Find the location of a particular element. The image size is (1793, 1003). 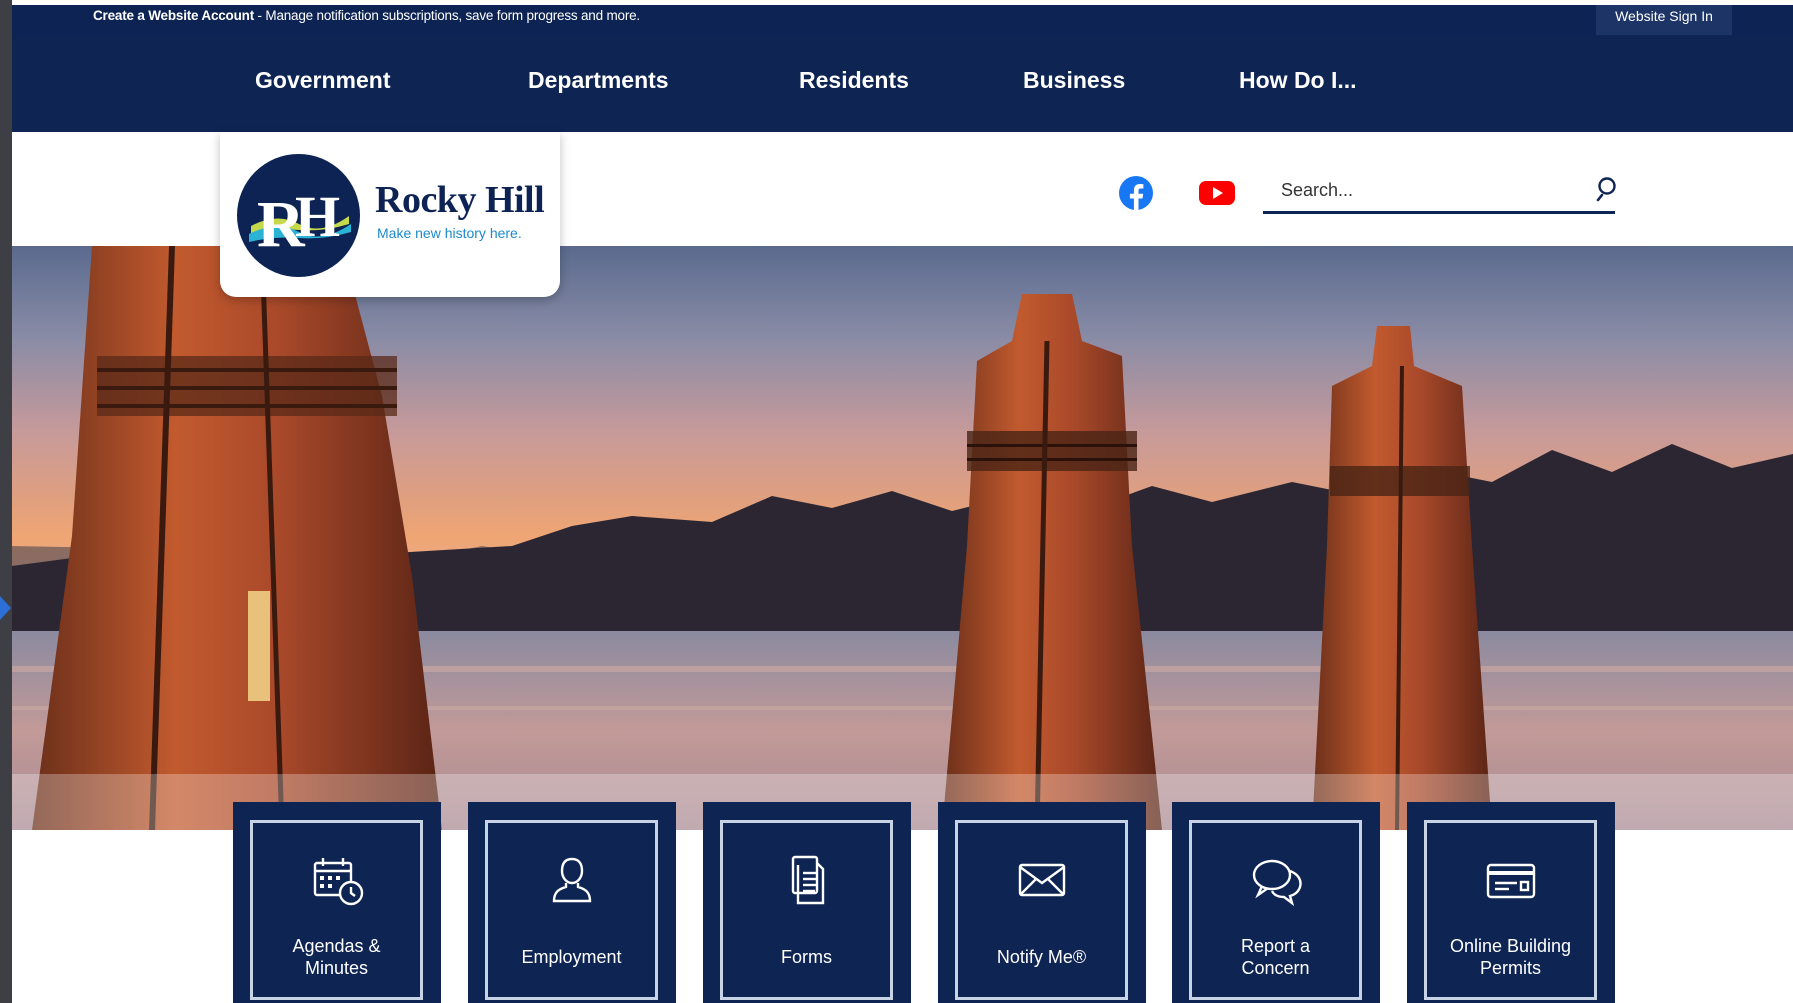

facebook-icon is located at coordinates (1136, 193).